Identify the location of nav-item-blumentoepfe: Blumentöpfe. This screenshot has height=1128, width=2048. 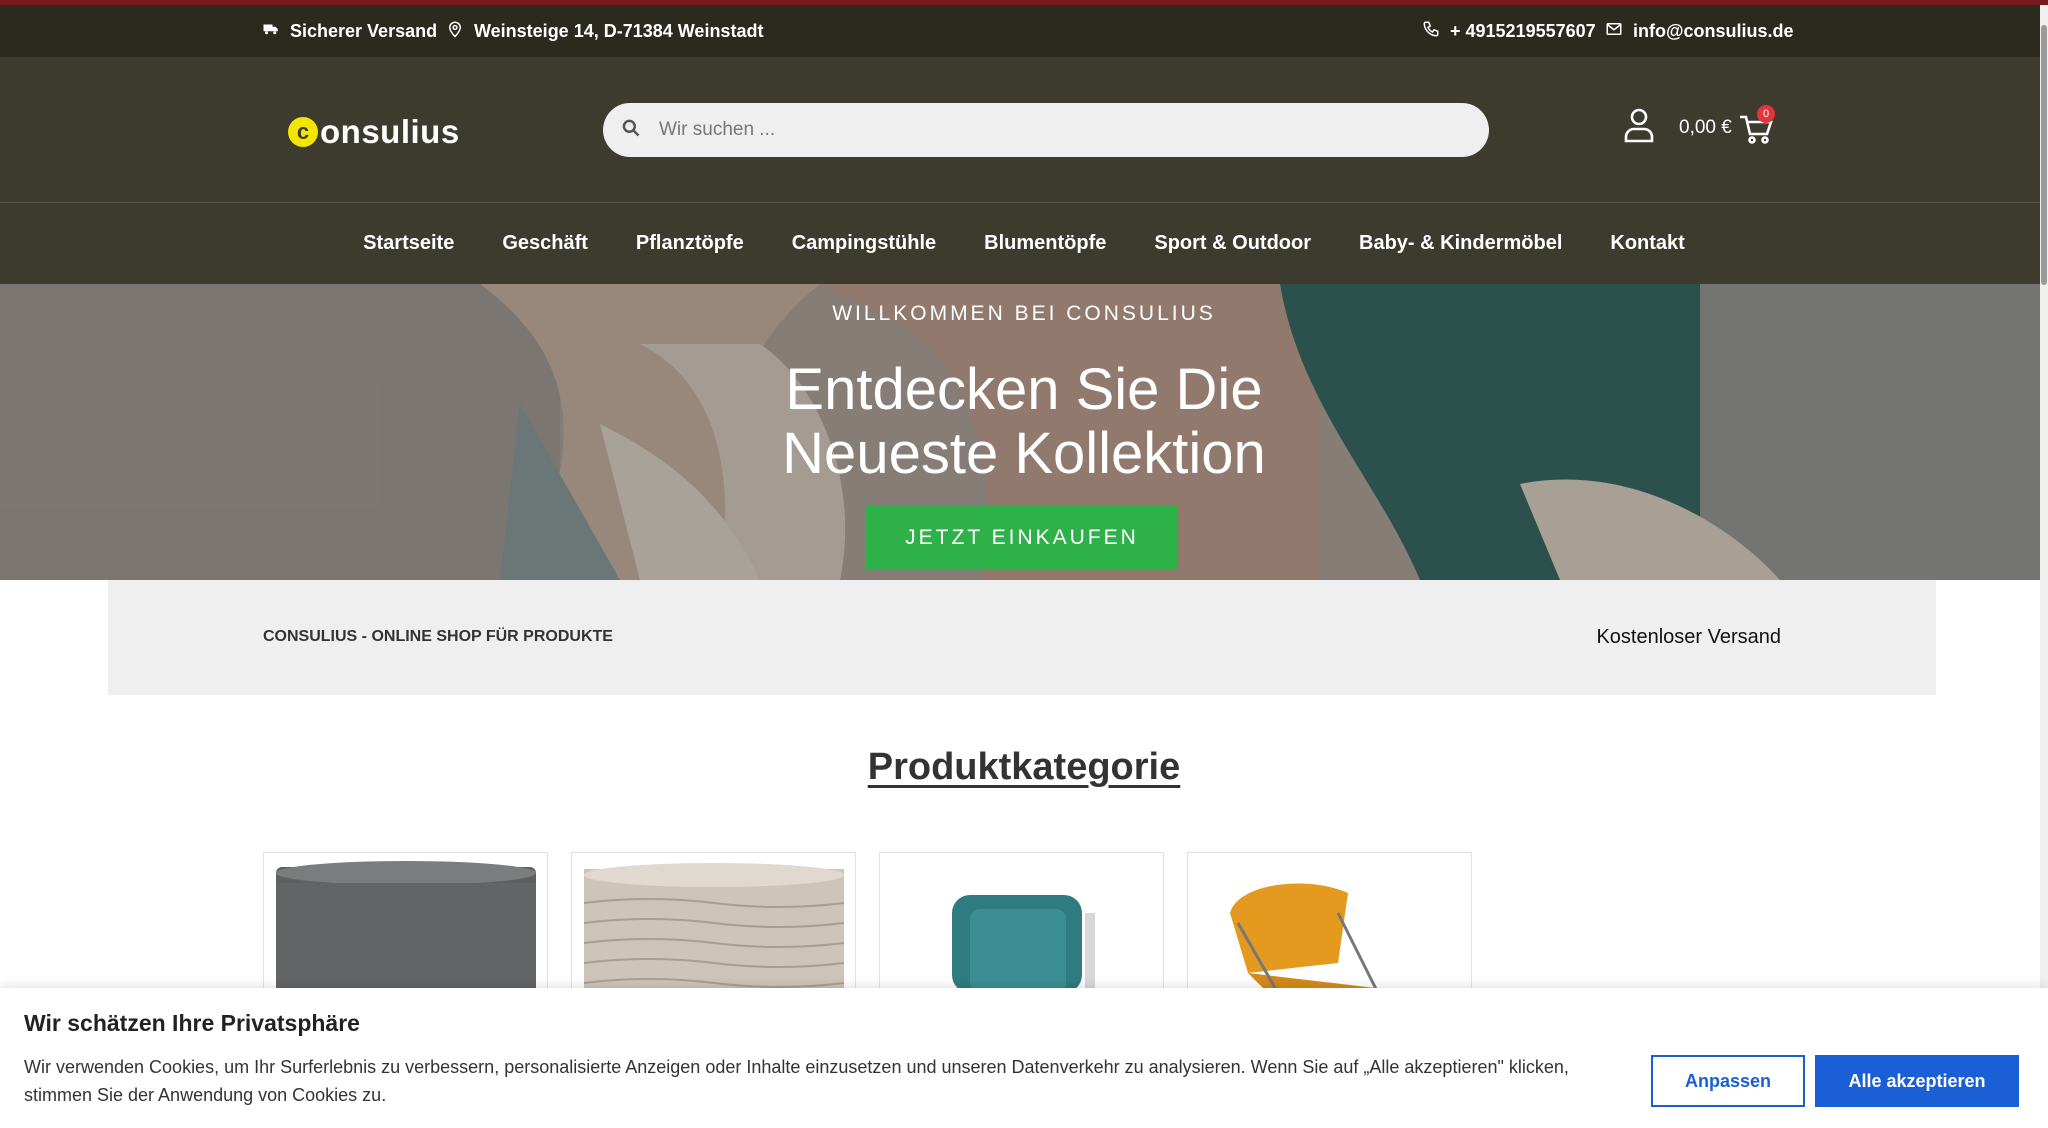
(1045, 243).